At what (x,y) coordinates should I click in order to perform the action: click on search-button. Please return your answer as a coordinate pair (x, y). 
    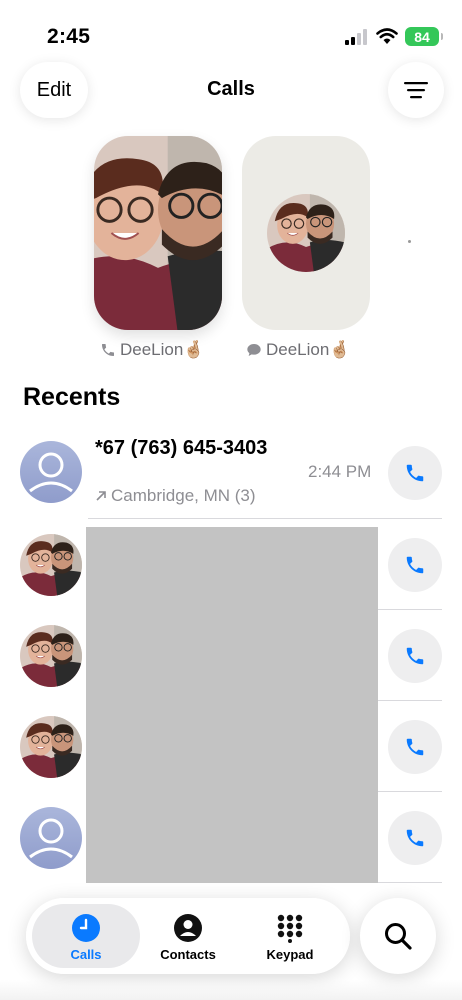
    Looking at the image, I should click on (398, 936).